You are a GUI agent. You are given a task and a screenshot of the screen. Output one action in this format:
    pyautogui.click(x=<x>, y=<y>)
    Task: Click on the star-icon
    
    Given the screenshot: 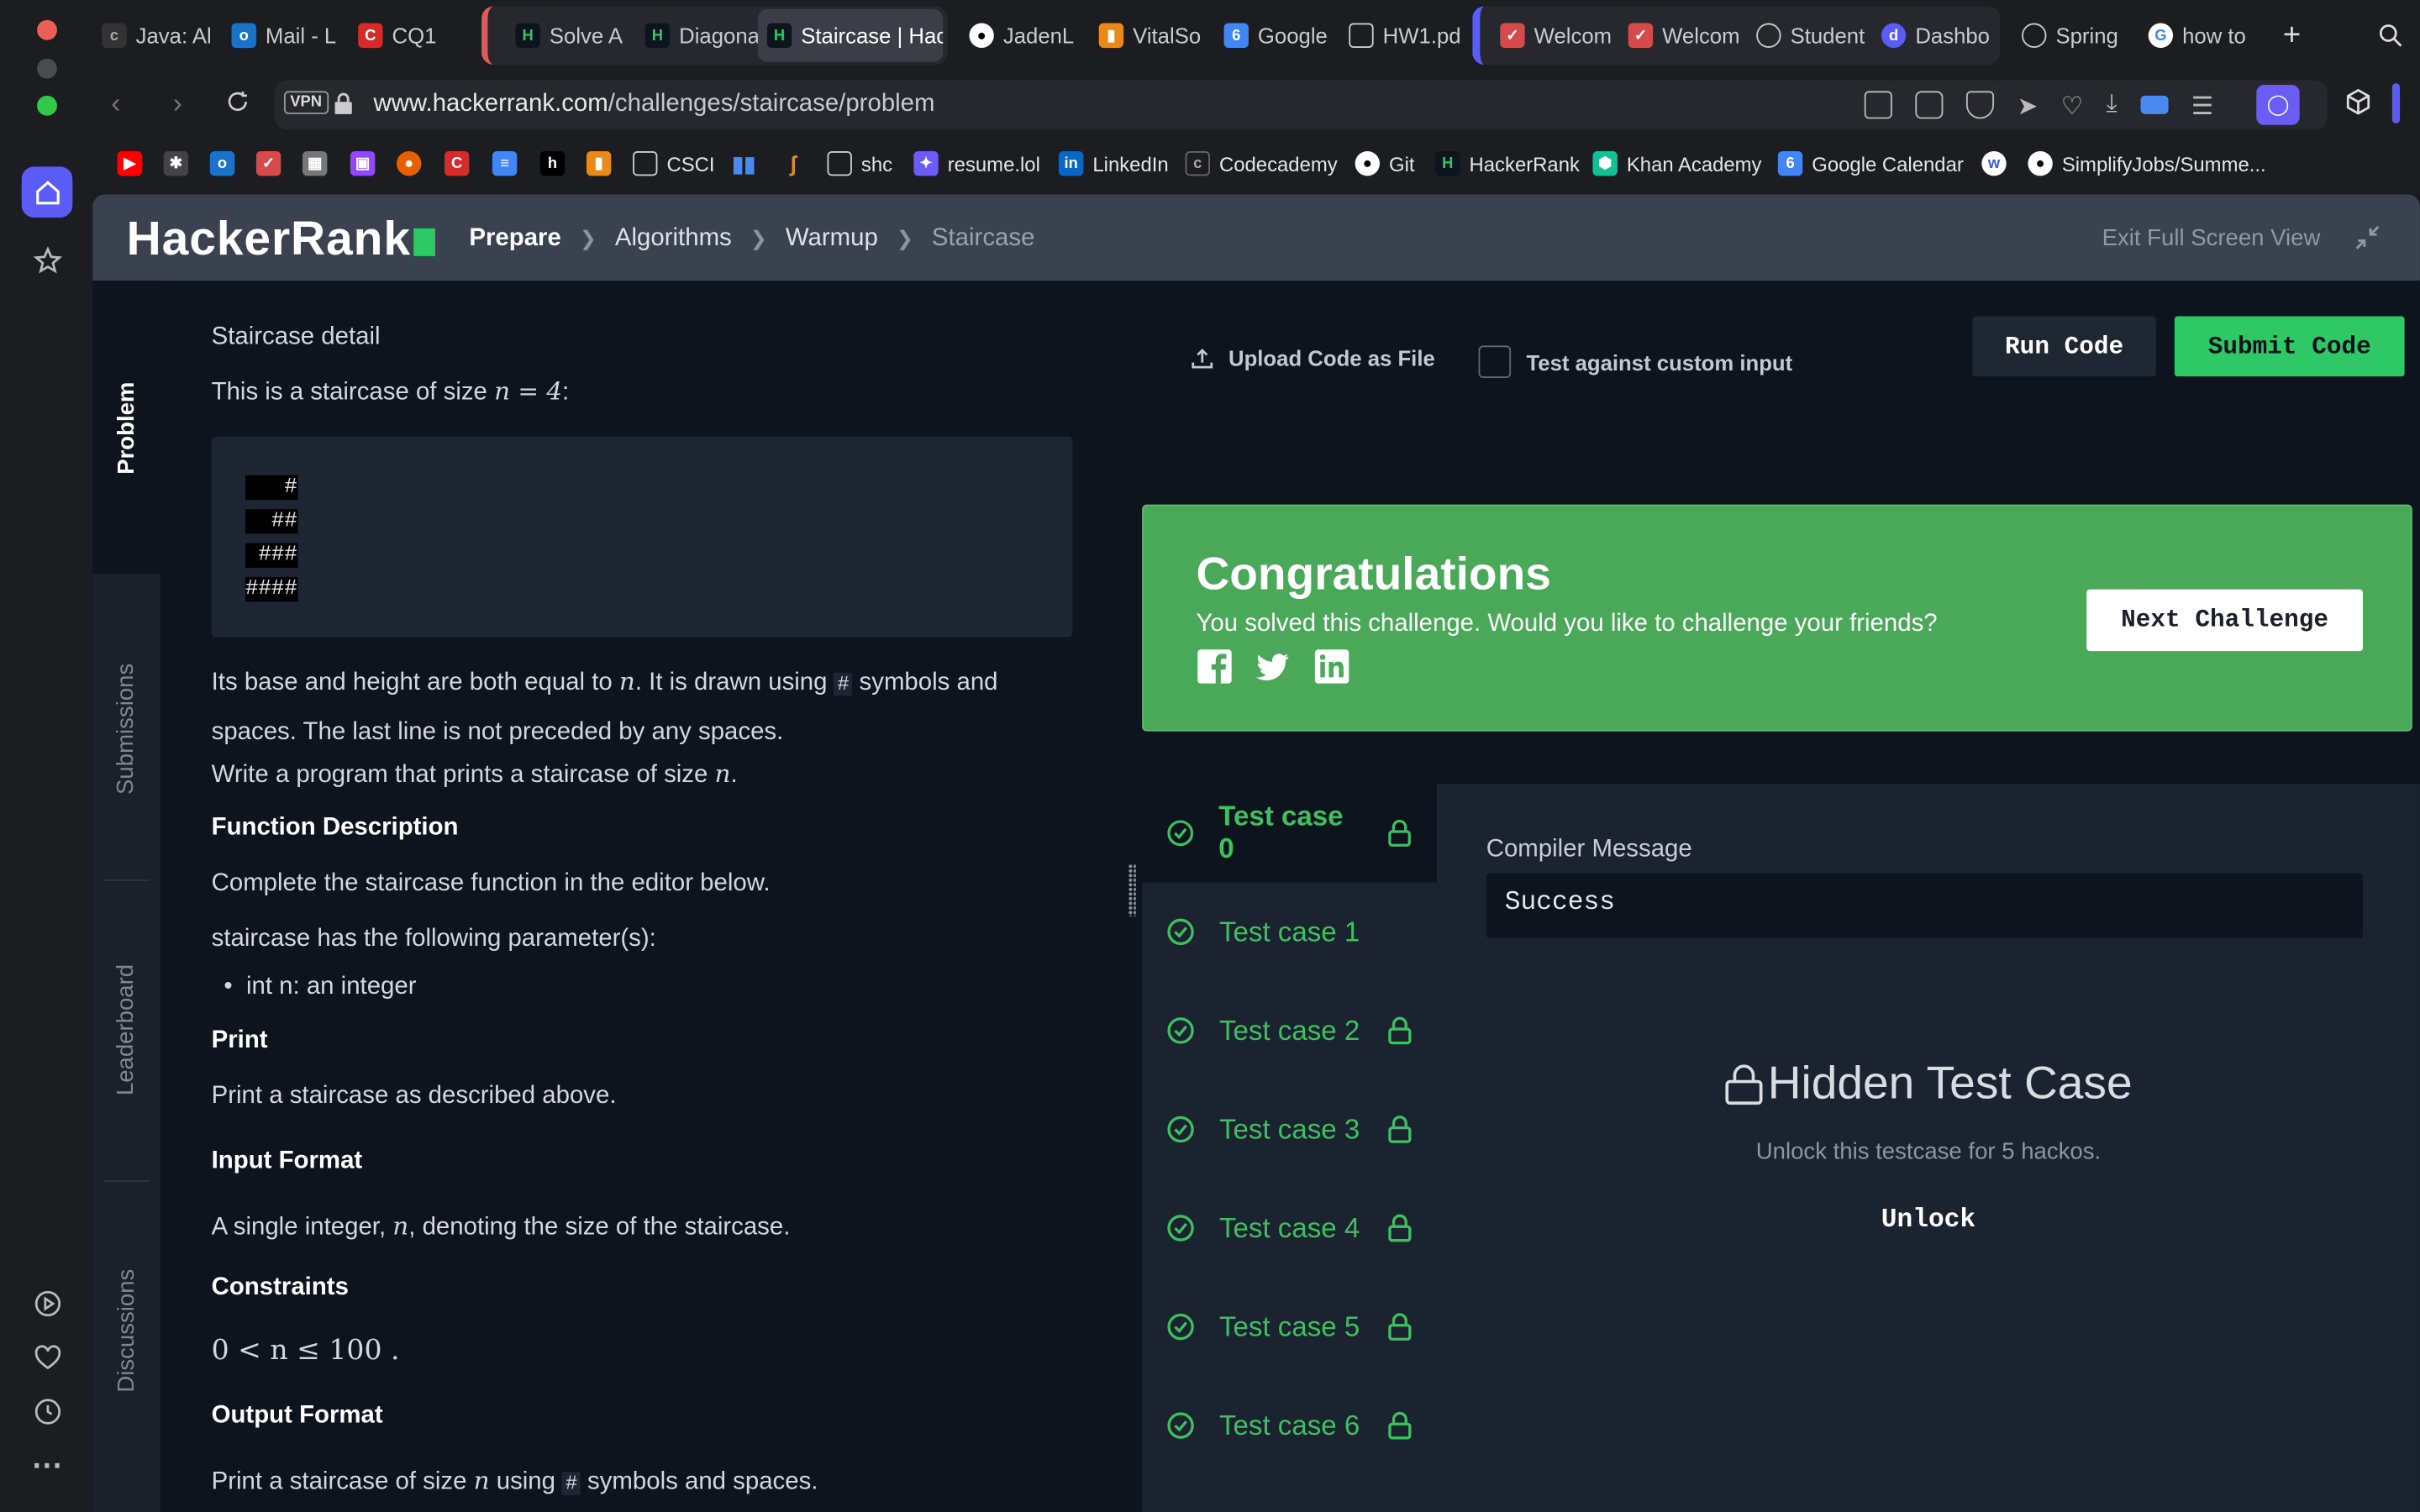 What is the action you would take?
    pyautogui.click(x=47, y=260)
    